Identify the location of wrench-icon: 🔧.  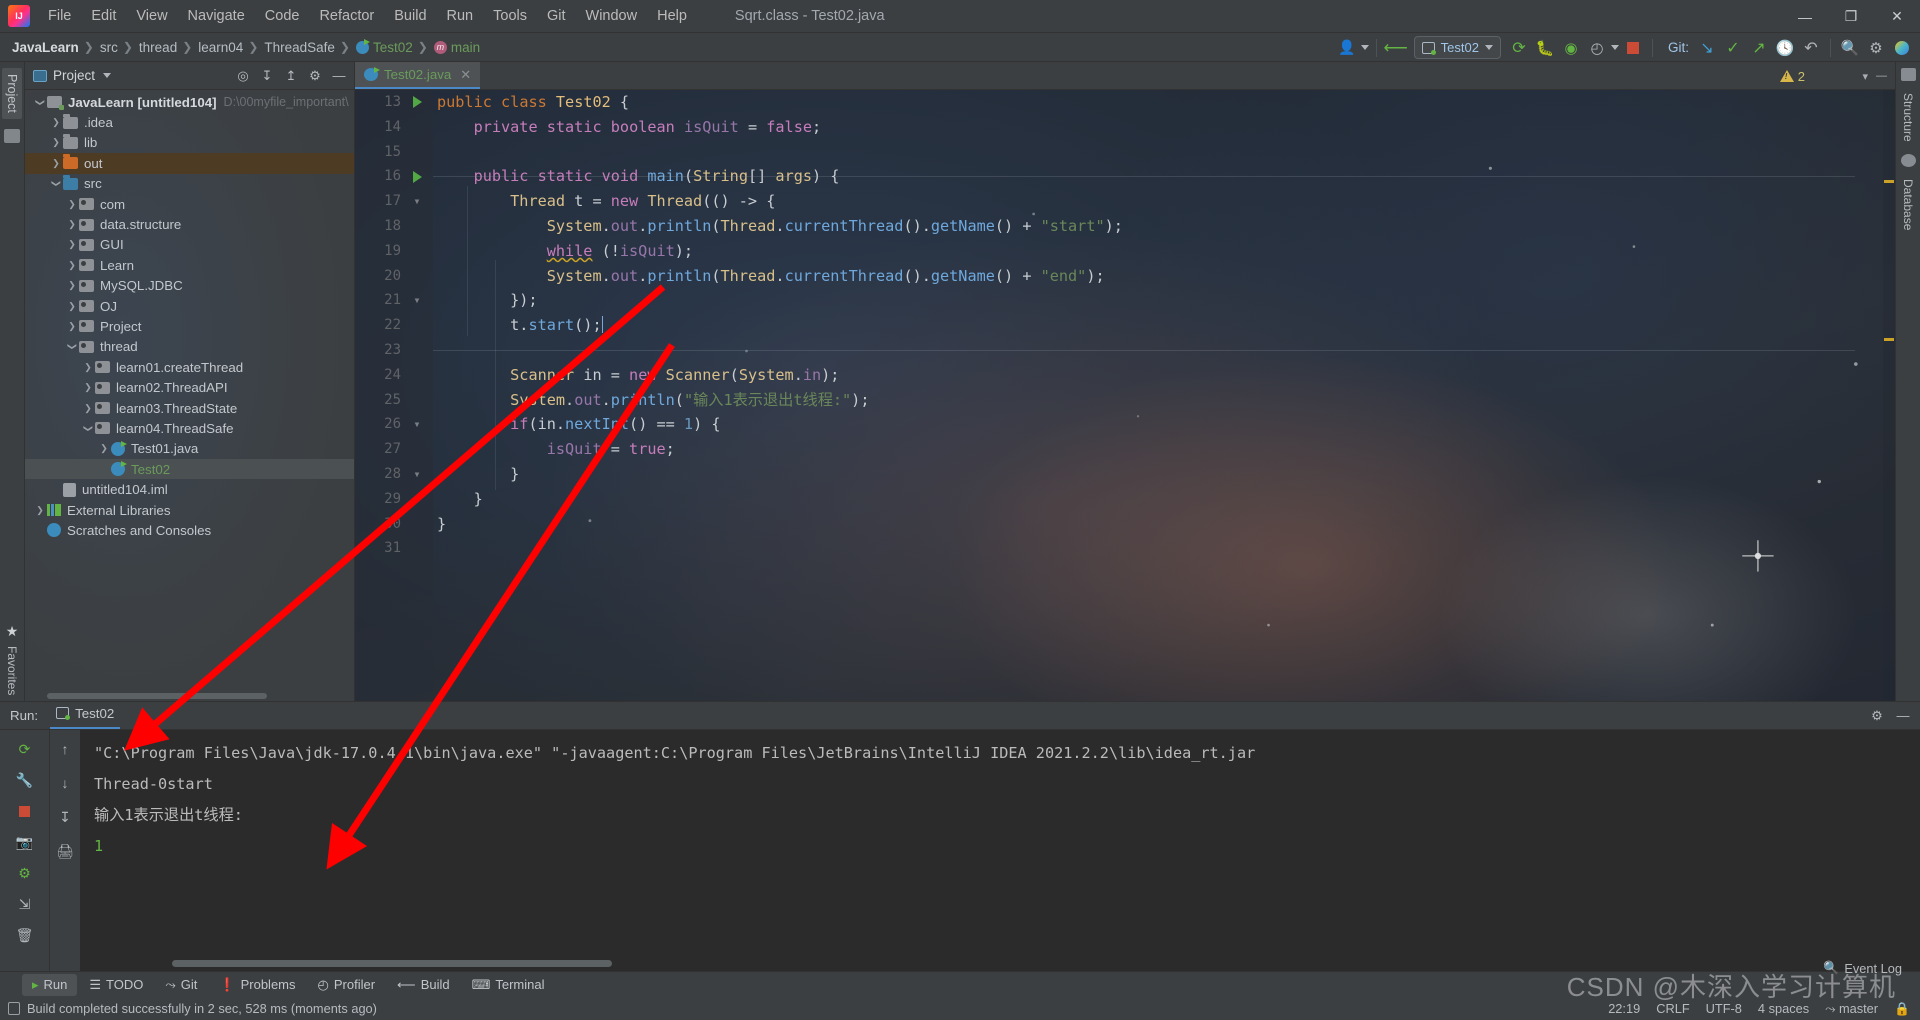
(25, 780).